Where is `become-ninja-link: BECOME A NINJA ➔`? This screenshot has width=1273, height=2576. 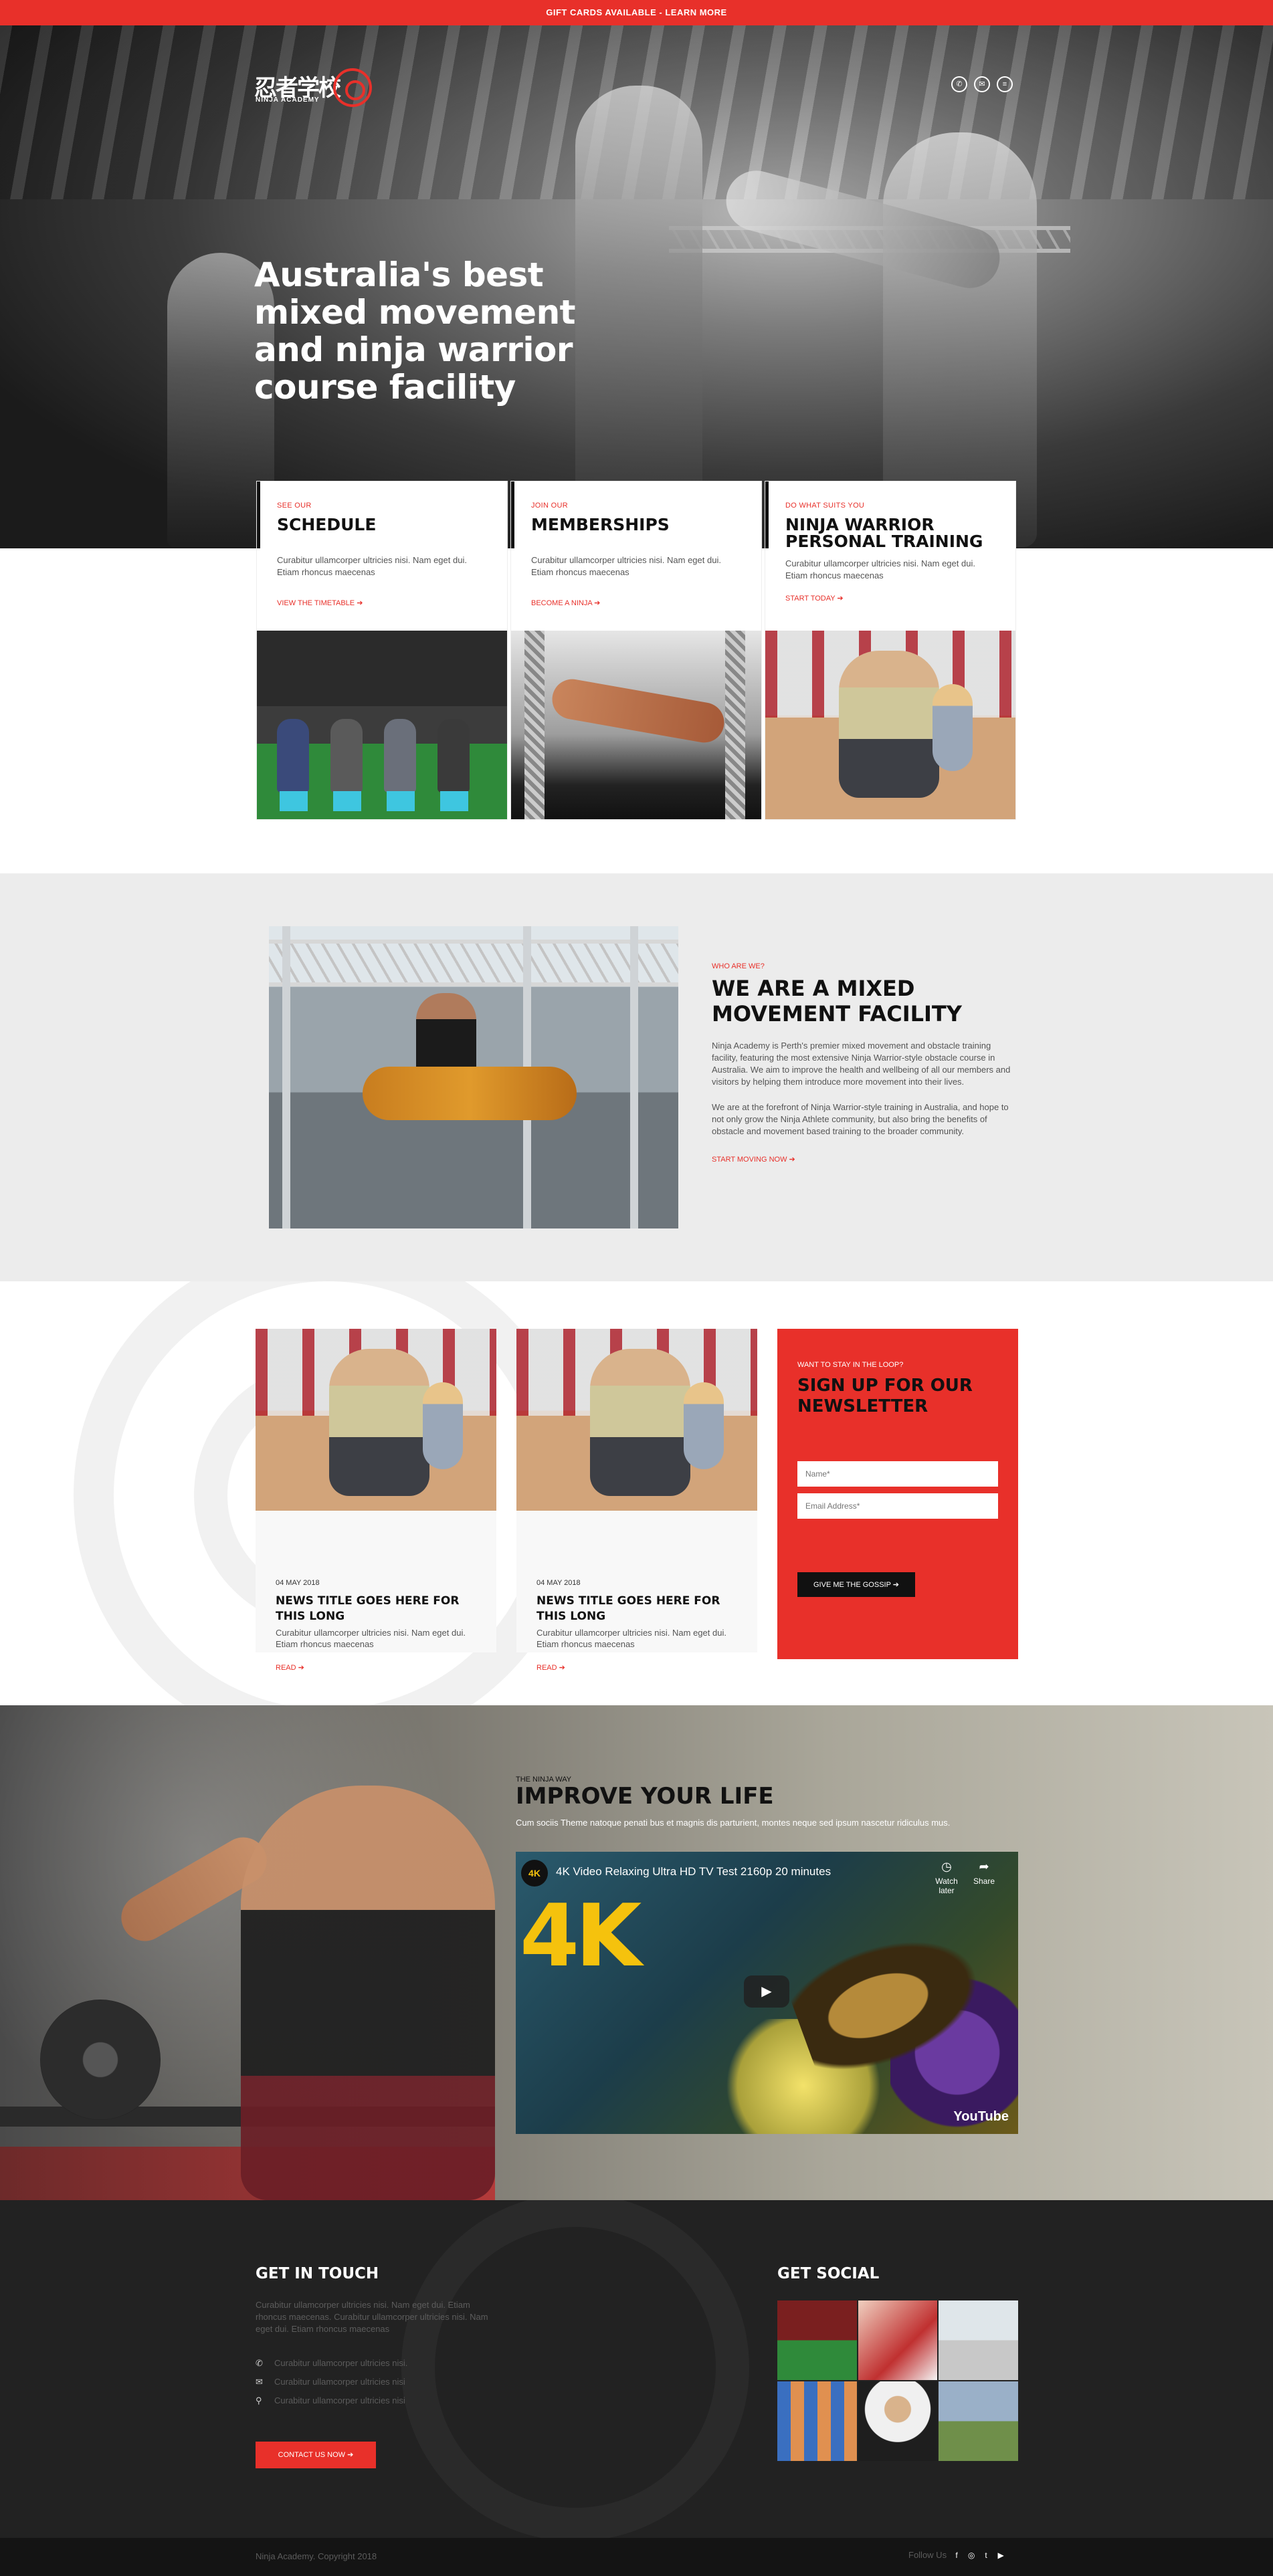
become-ninja-link: BECOME A NINJA ➔ is located at coordinates (565, 603).